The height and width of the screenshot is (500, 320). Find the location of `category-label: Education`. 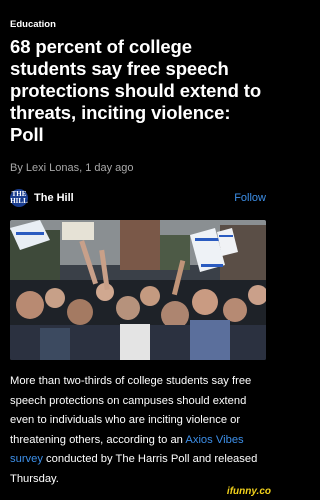

category-label: Education is located at coordinates (33, 24).